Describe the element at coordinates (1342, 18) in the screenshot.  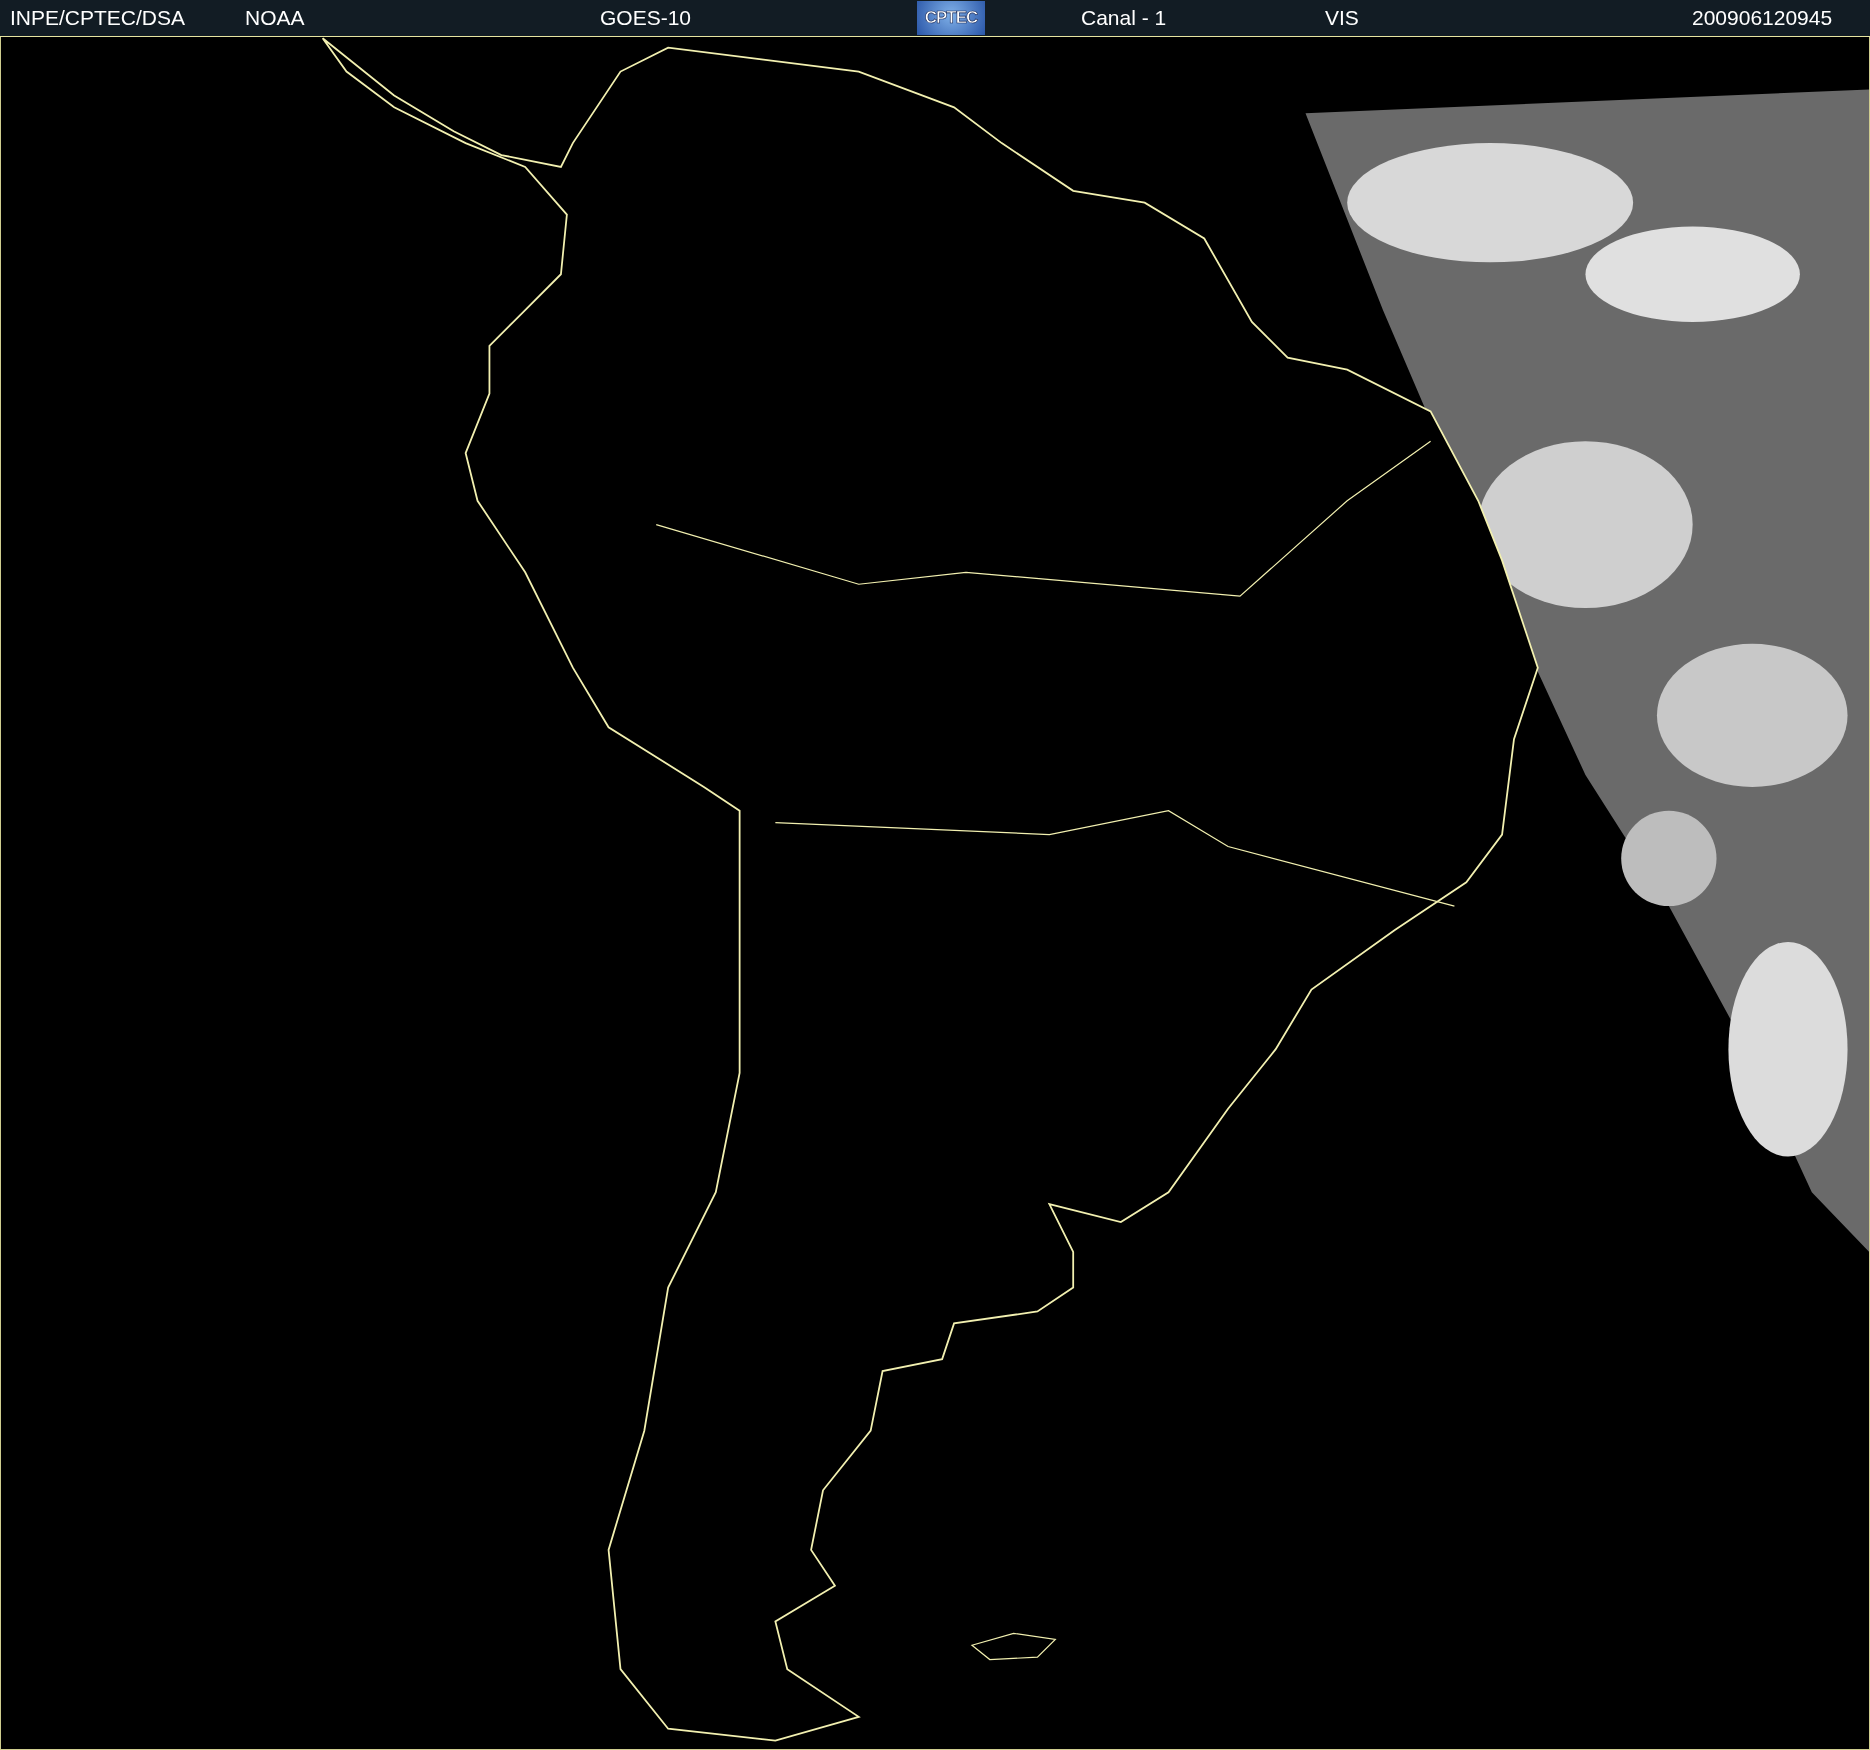
I see `header-label: VIS` at that location.